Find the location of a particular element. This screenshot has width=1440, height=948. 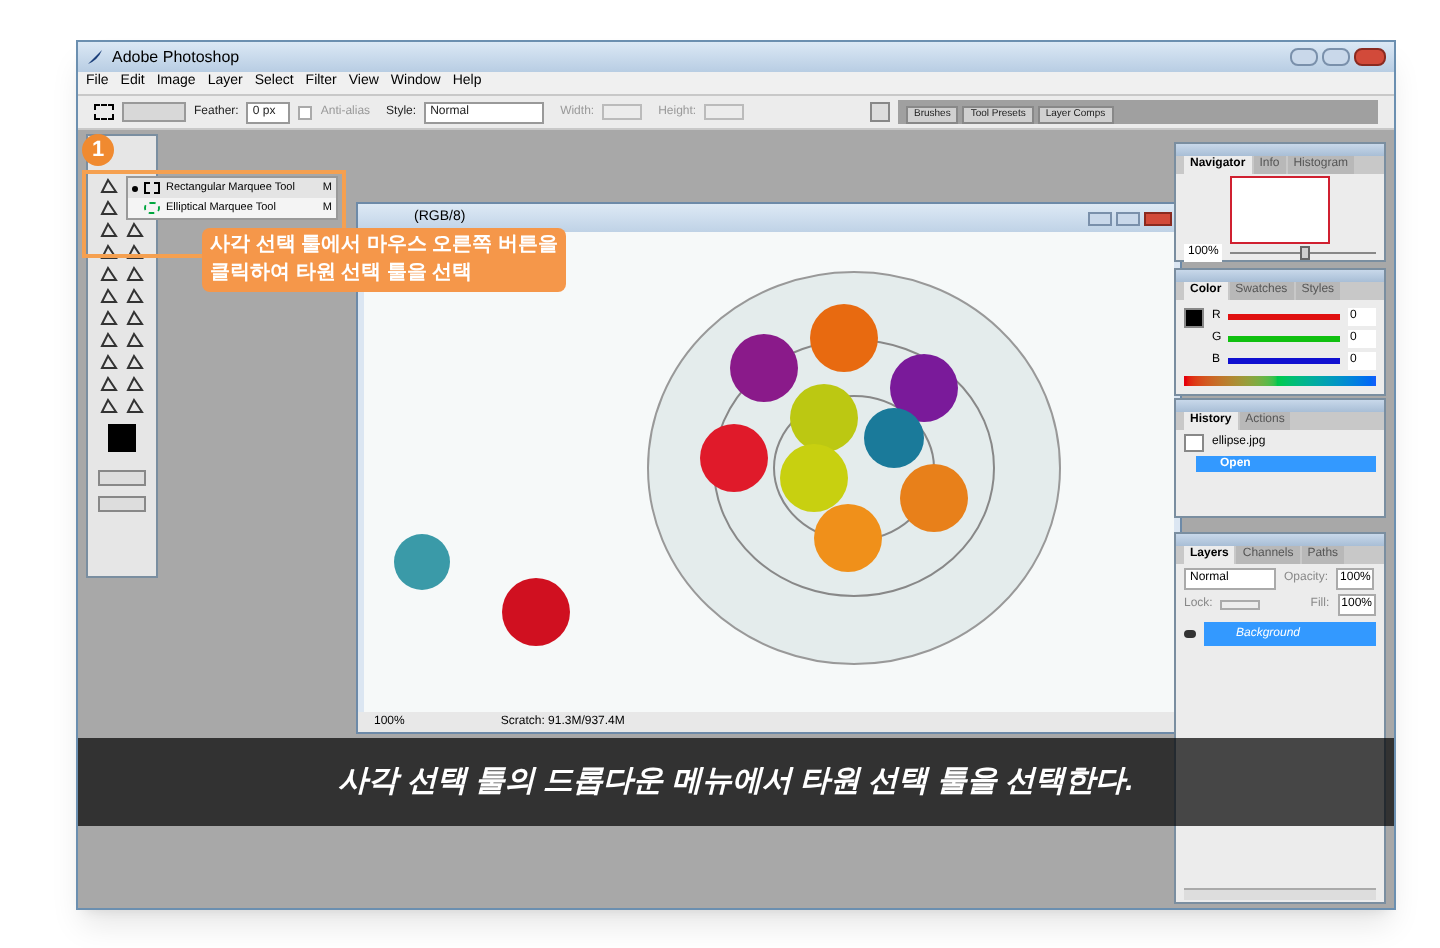

caption-text: 사각 선택 툴의 드롭다운 메뉴에서 타원 선택 툴을 선택한다. is located at coordinates (736, 781).